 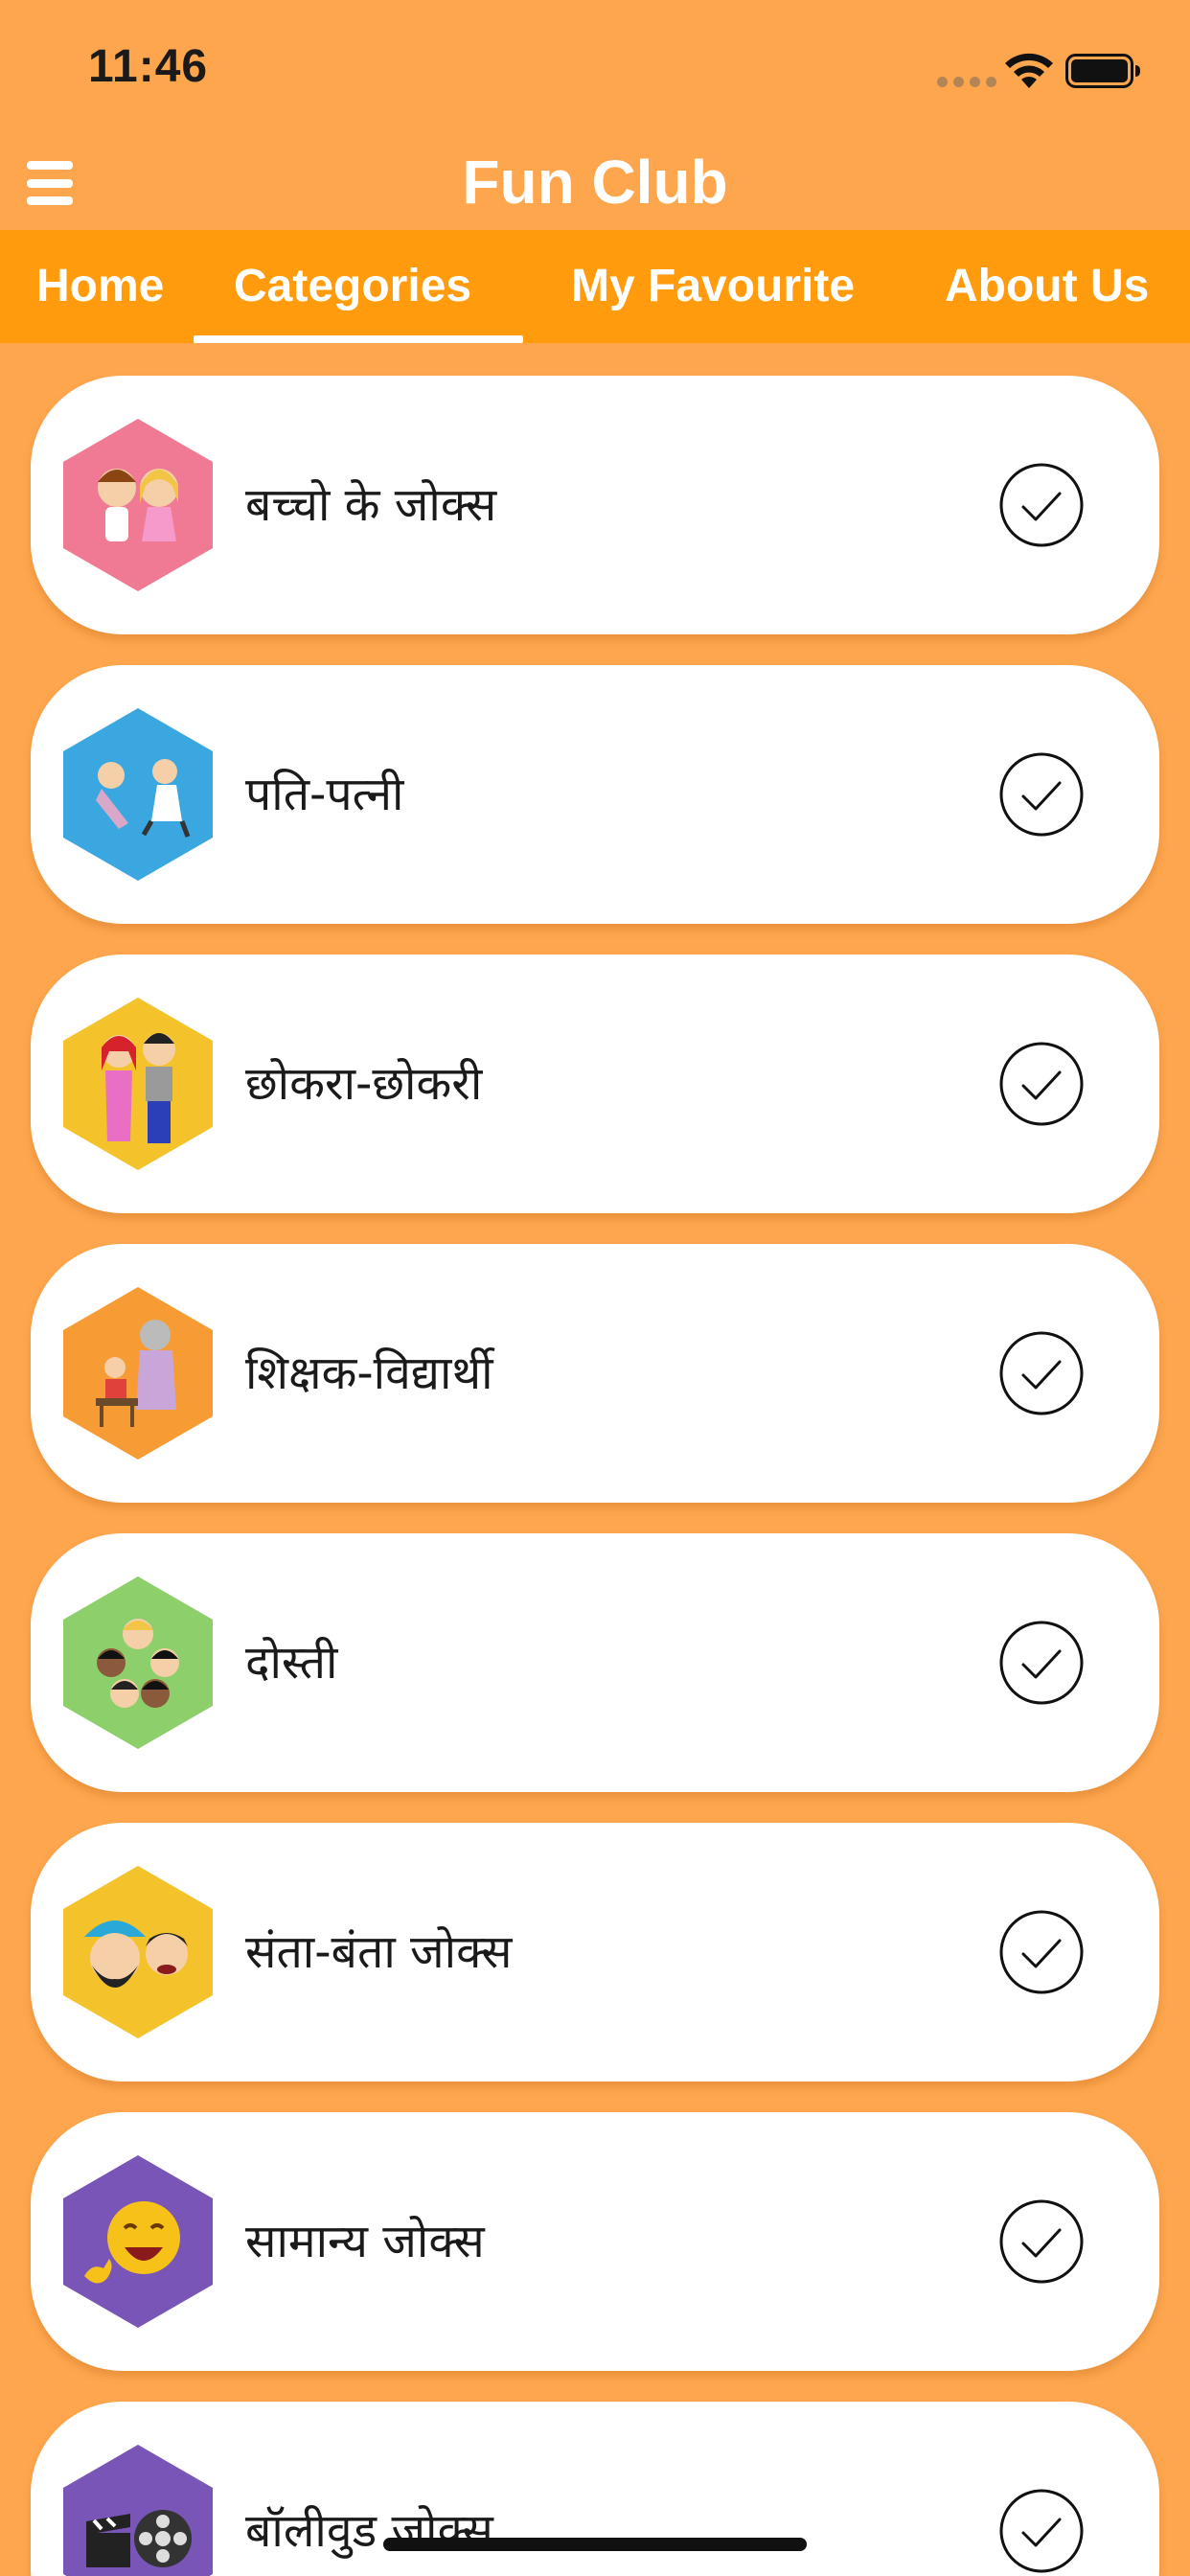 I want to click on category-label: छोकरा-छोकरी, so click(x=364, y=1084).